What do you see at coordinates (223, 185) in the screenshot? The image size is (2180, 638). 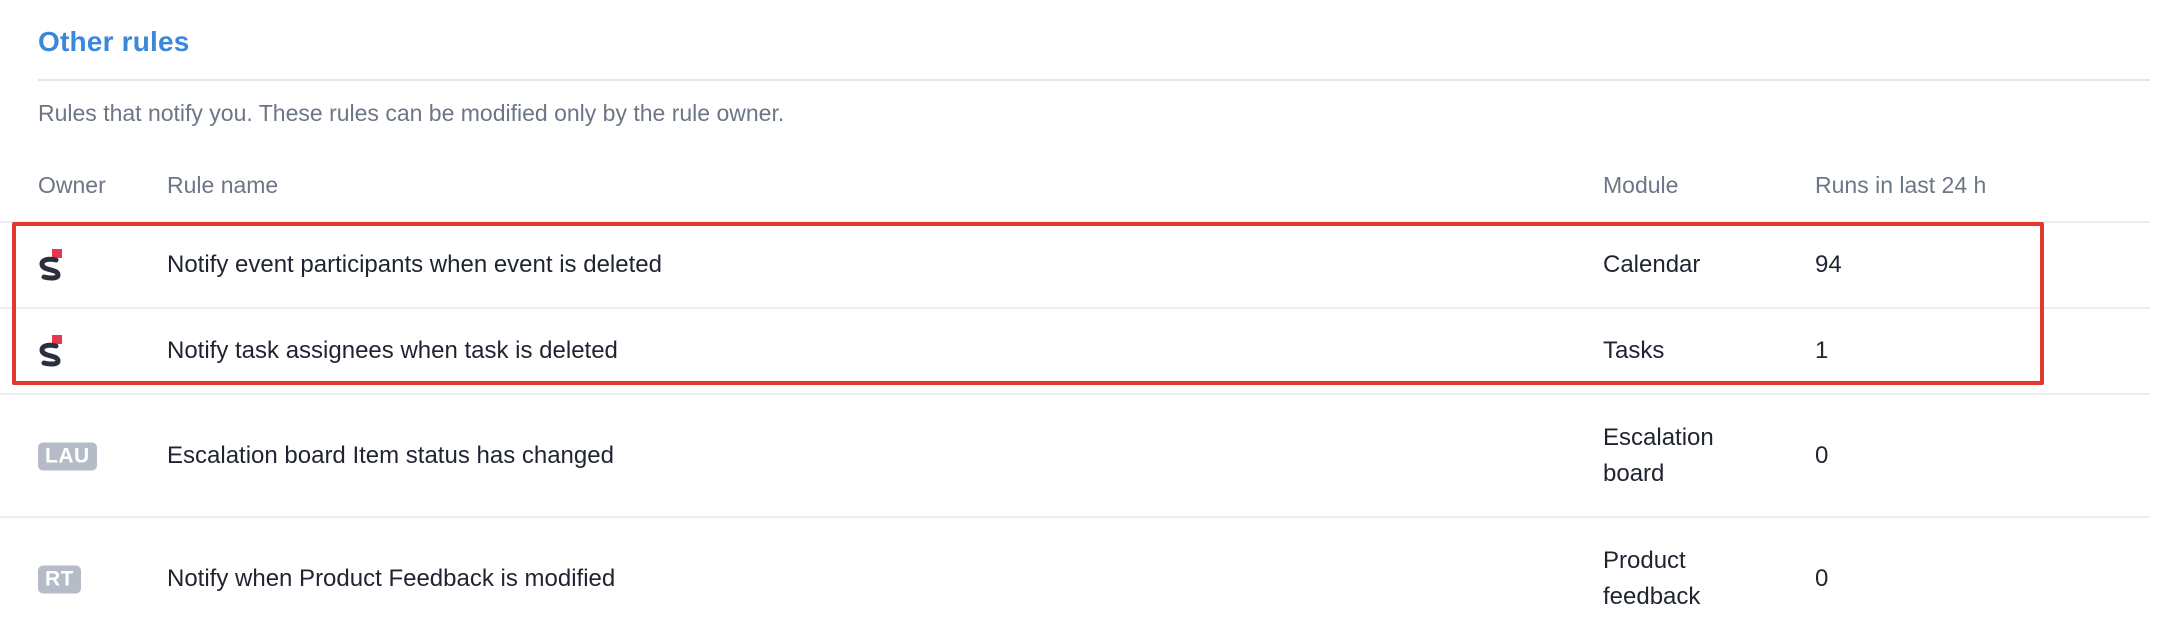 I see `header-rule-name: Rule name` at bounding box center [223, 185].